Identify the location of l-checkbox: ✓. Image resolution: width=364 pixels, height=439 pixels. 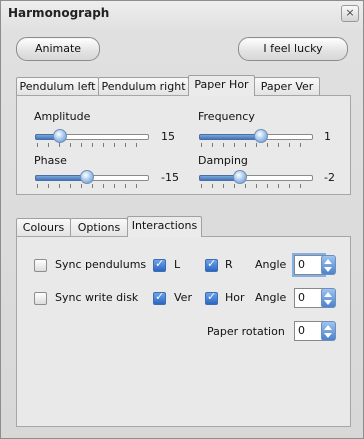
(159, 264).